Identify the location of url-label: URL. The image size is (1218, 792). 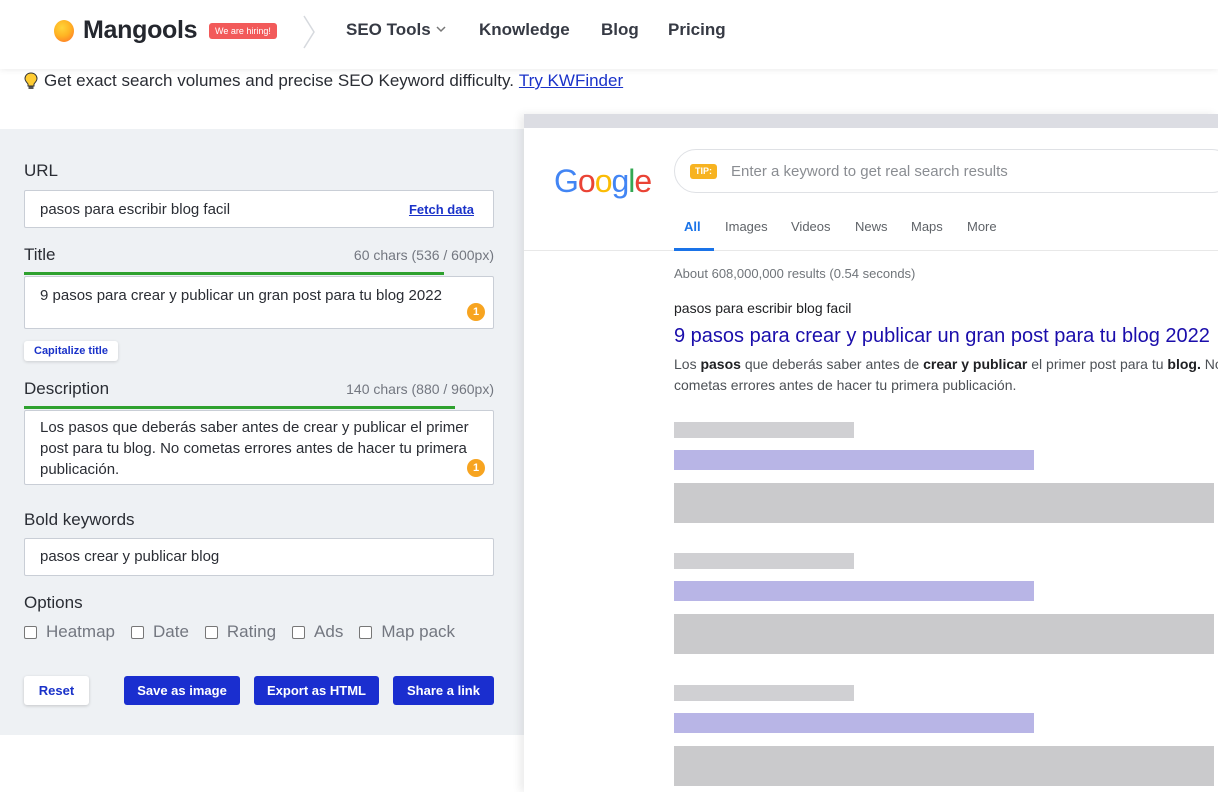
(41, 170).